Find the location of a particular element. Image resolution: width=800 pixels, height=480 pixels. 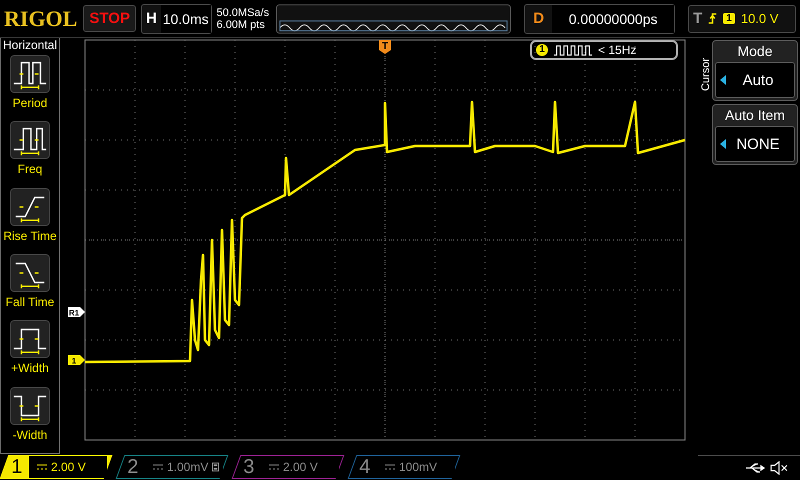

delay-value: 0.00000000ps is located at coordinates (613, 18).